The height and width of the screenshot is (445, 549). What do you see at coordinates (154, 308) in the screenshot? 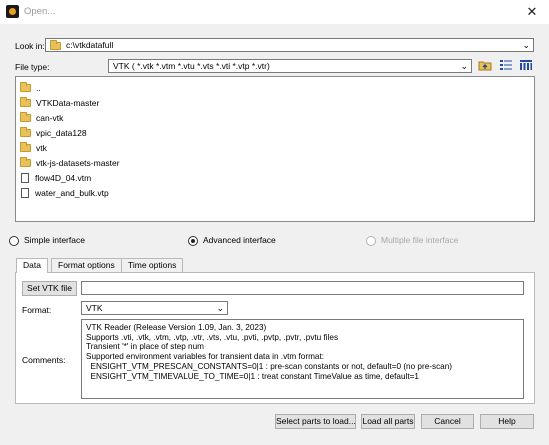
I see `format-combo: VTK ⌄` at bounding box center [154, 308].